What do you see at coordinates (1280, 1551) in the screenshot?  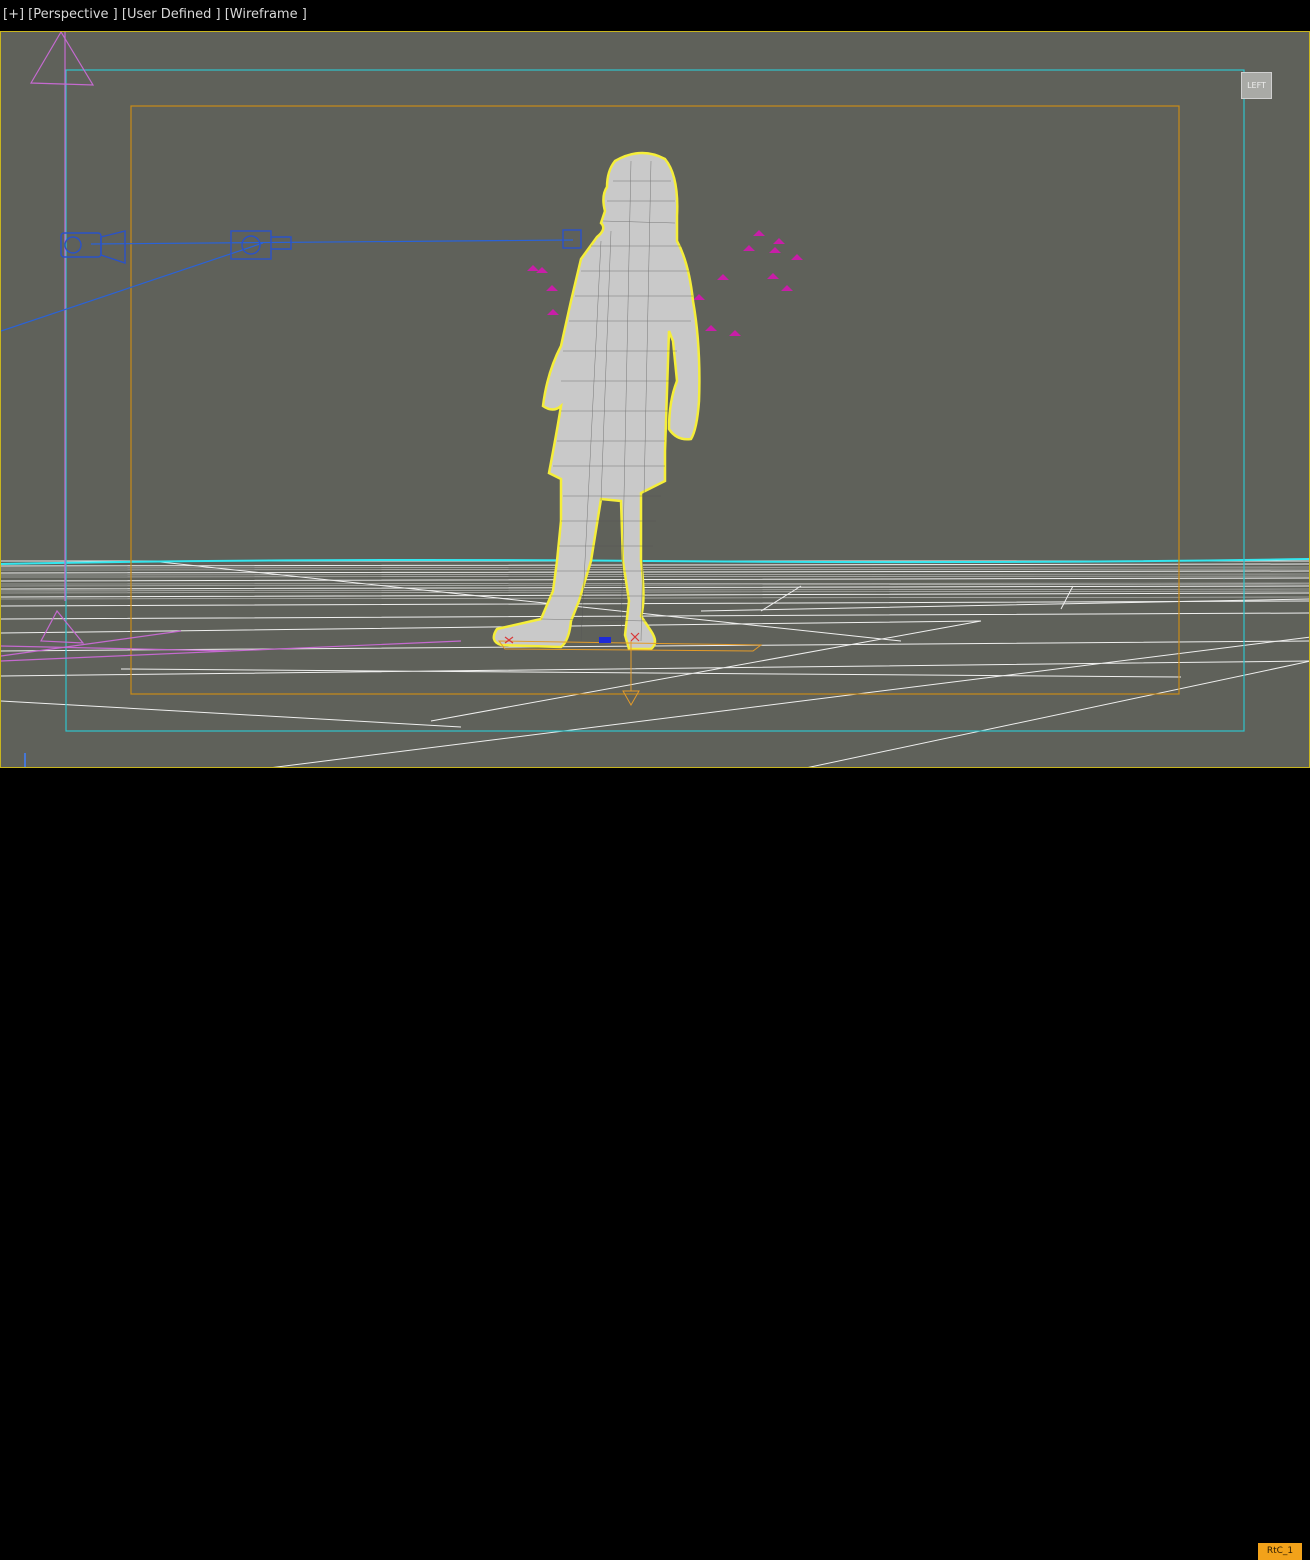 I see `status-badge: RtC_1` at bounding box center [1280, 1551].